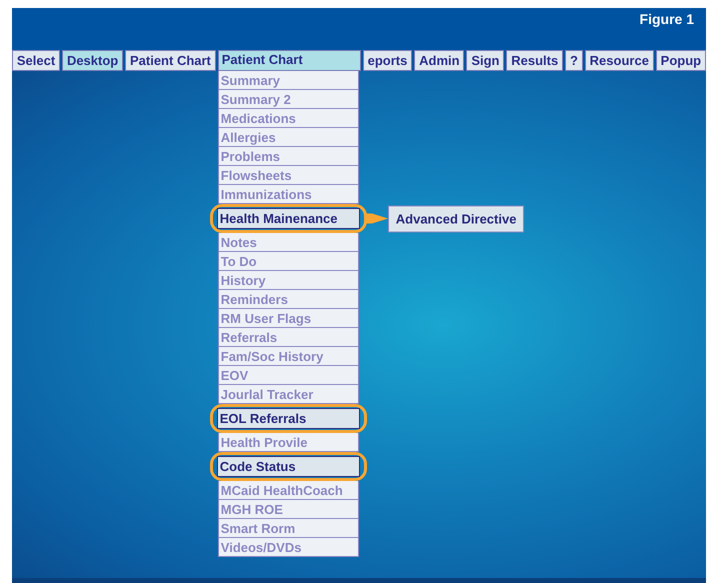  Describe the element at coordinates (667, 19) in the screenshot. I see `figure-label: Figure 1` at that location.